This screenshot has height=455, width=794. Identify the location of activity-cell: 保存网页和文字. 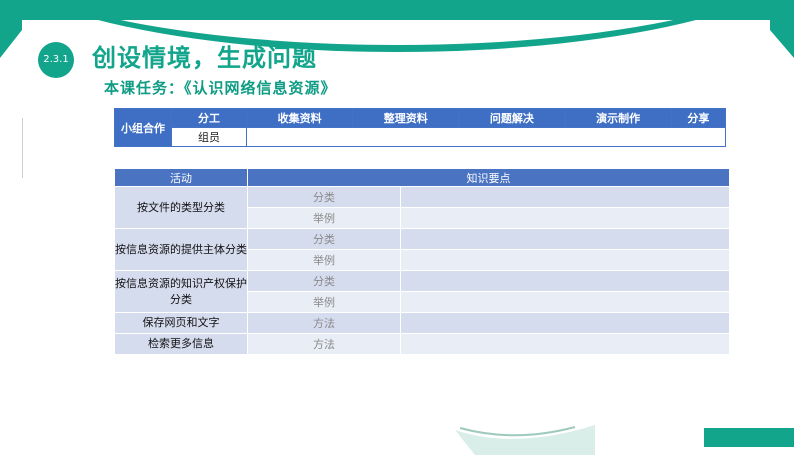
(181, 323).